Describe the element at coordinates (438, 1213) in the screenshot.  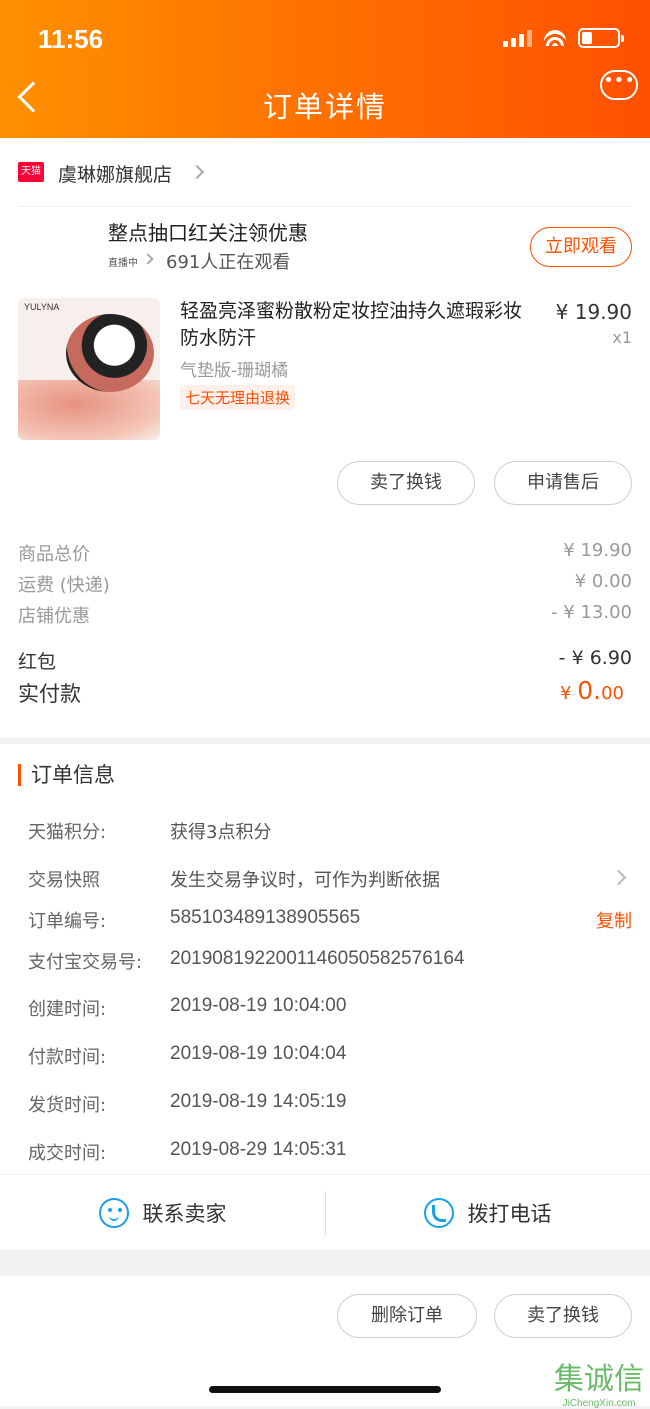
I see `phone-icon` at that location.